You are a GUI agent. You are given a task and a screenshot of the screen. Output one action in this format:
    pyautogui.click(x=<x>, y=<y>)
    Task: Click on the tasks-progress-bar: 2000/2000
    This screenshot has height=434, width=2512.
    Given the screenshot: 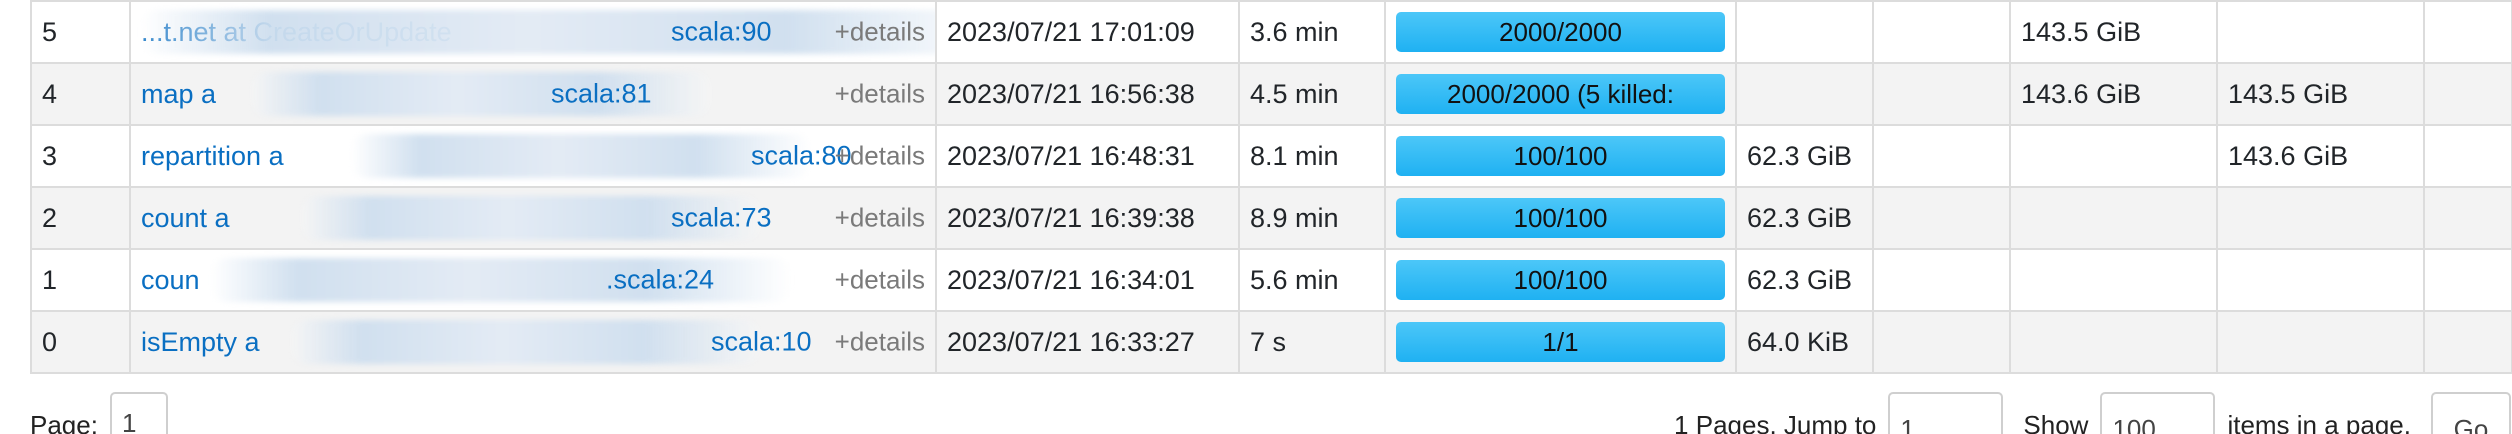 What is the action you would take?
    pyautogui.click(x=1560, y=32)
    